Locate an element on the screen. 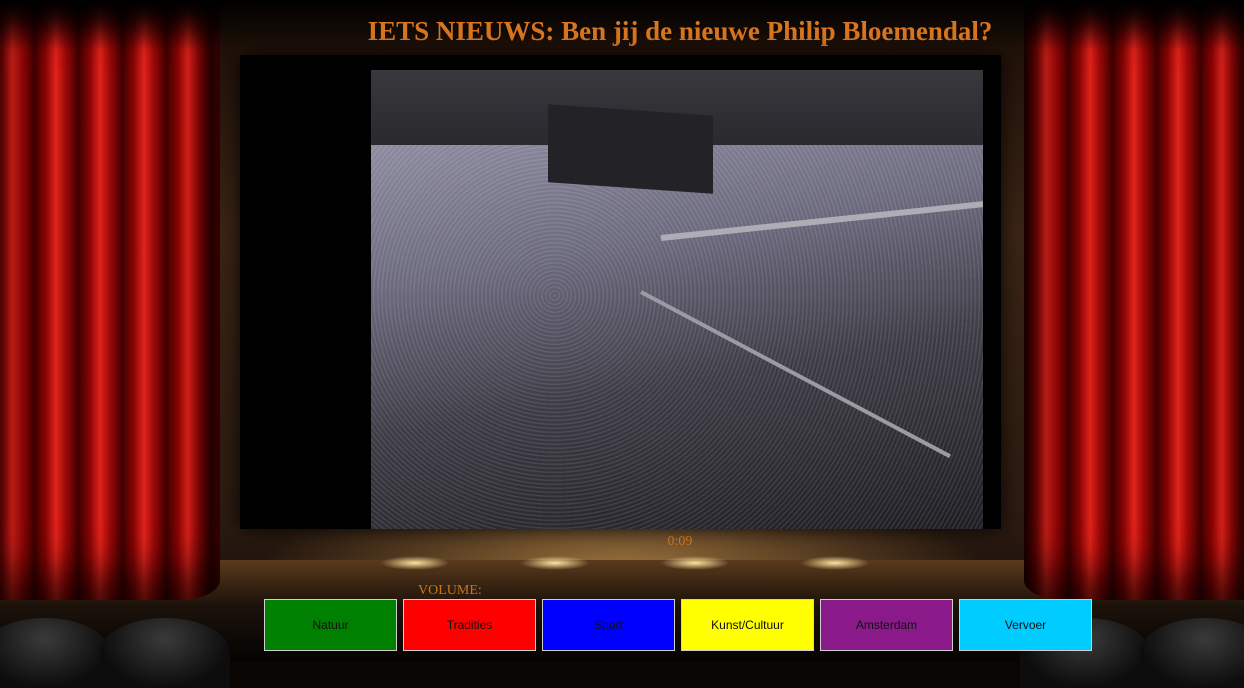 This screenshot has width=1244, height=688. category-vervoer-button: Vervoer is located at coordinates (1025, 625).